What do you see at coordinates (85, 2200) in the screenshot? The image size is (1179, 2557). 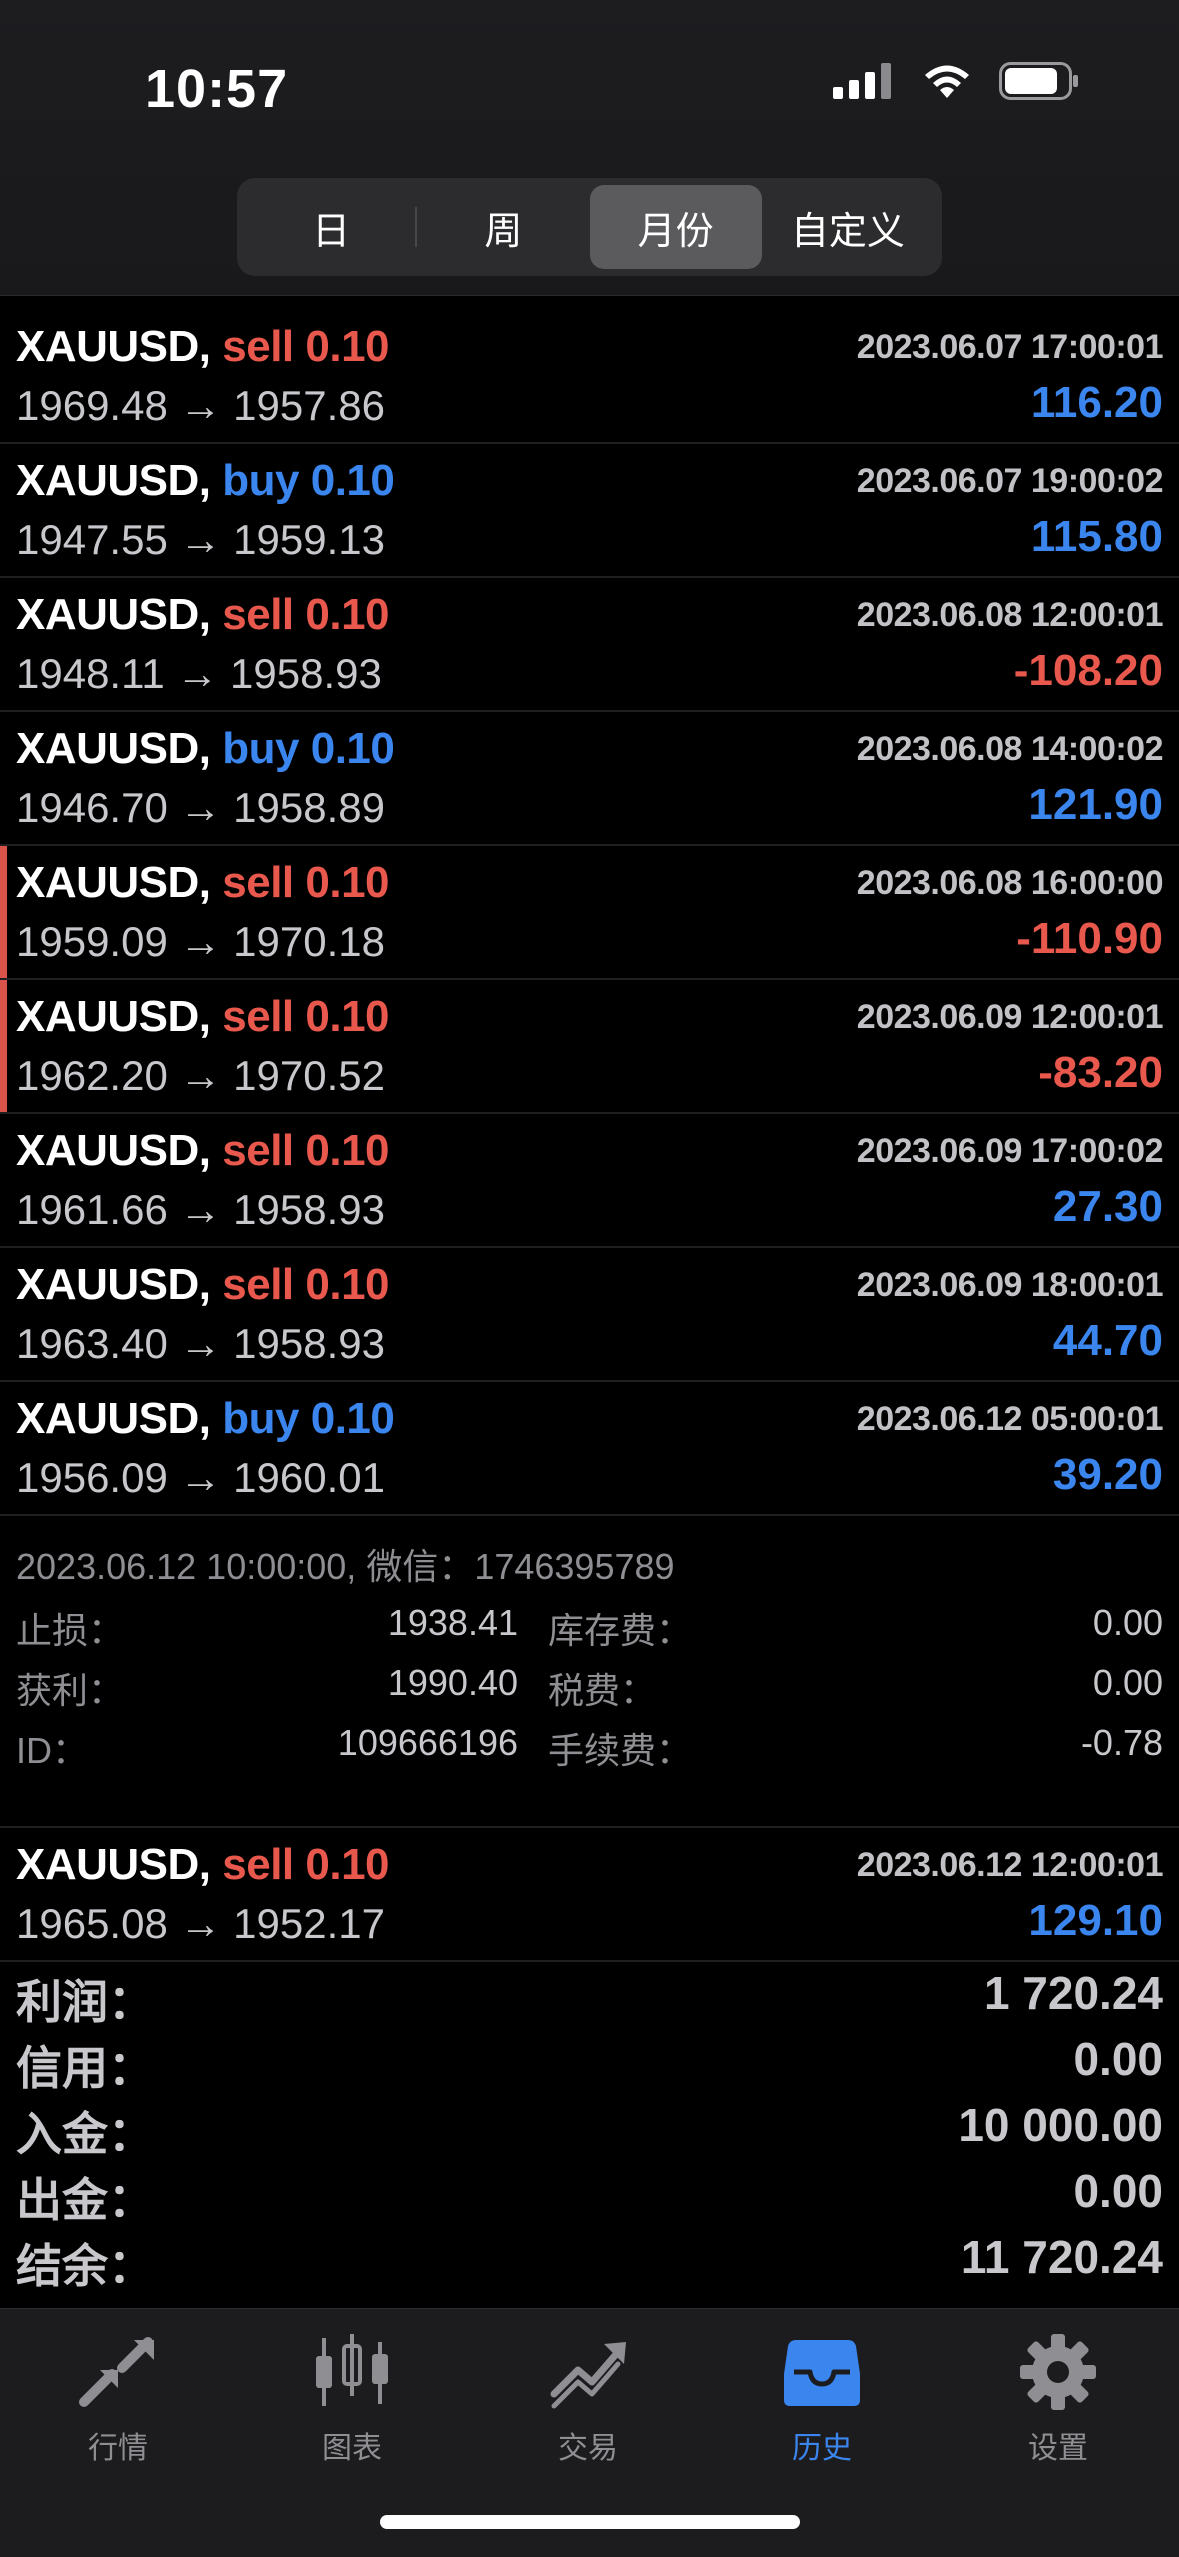 I see `summary-label: 出金：` at bounding box center [85, 2200].